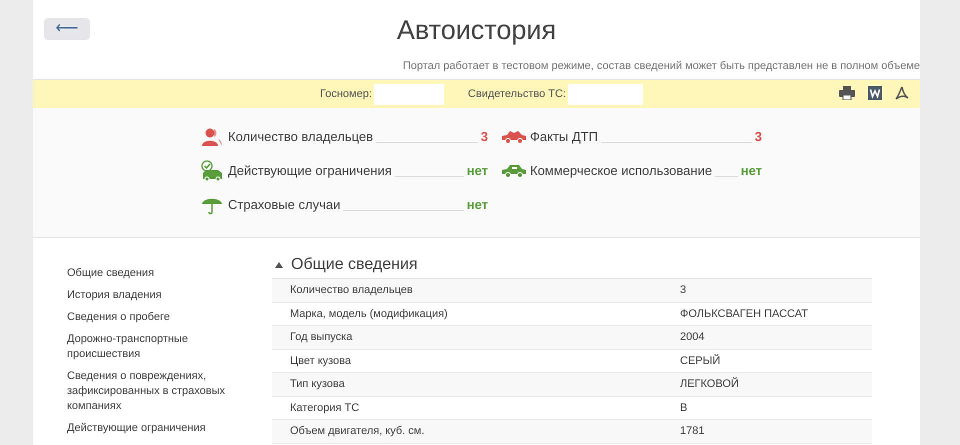 This screenshot has width=960, height=445. Describe the element at coordinates (692, 431) in the screenshot. I see `table-cell-text: 1781` at that location.